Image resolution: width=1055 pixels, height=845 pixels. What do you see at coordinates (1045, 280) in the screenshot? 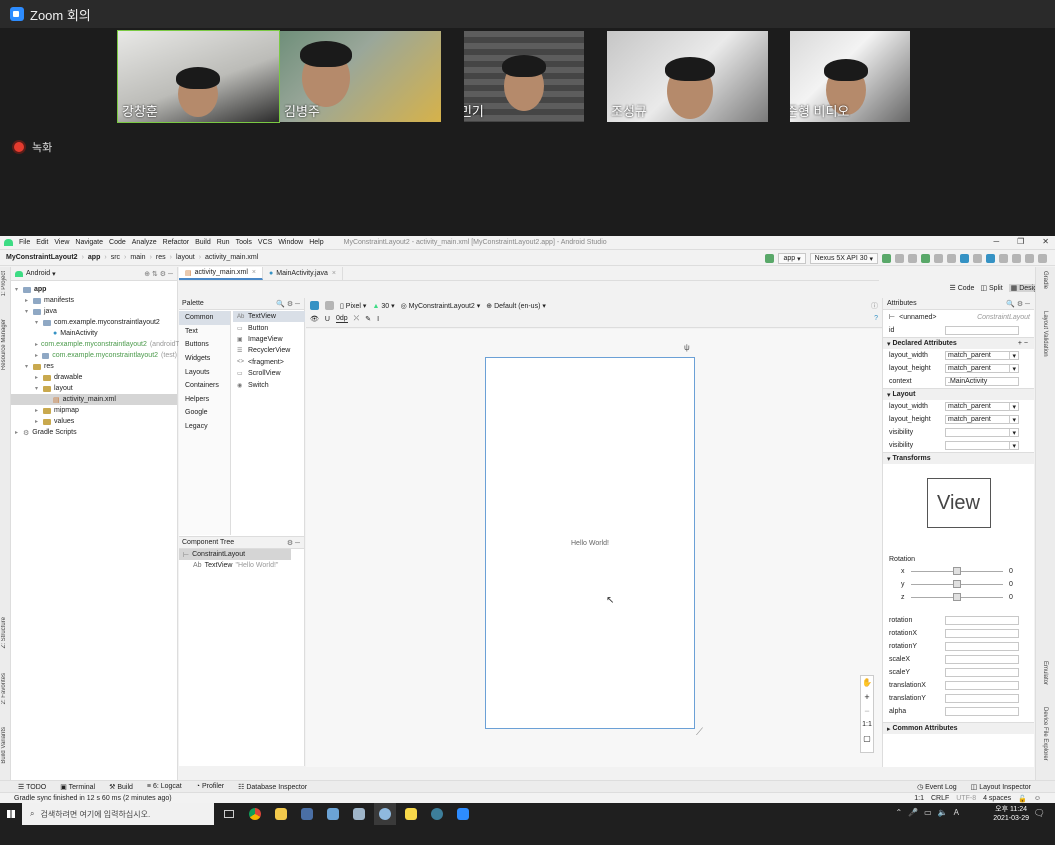
I see `gradle-tab: Gradle` at bounding box center [1045, 280].